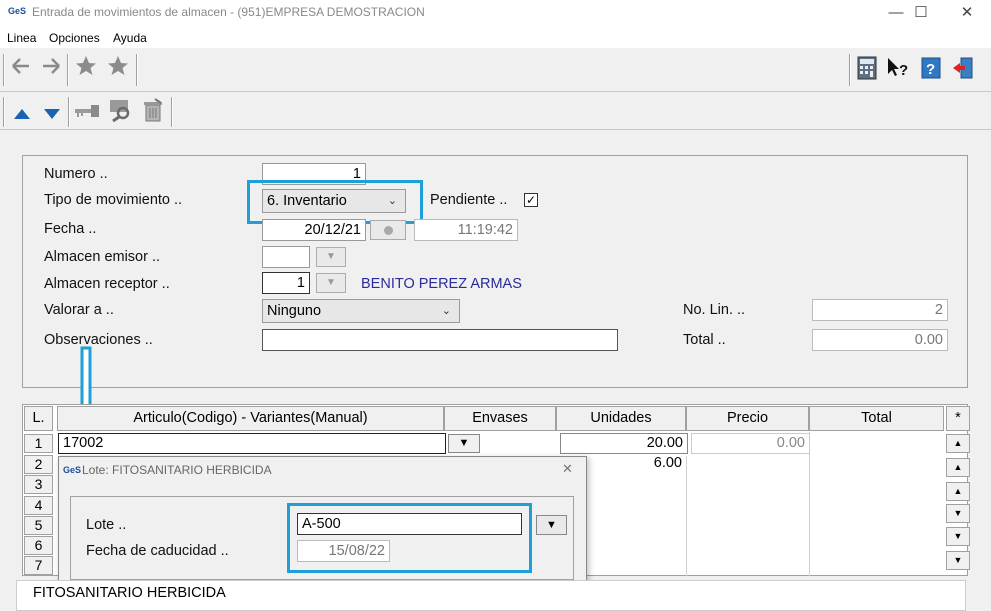 This screenshot has height=611, width=991. What do you see at coordinates (567, 469) in the screenshot?
I see `dialog-close-icon: ✕` at bounding box center [567, 469].